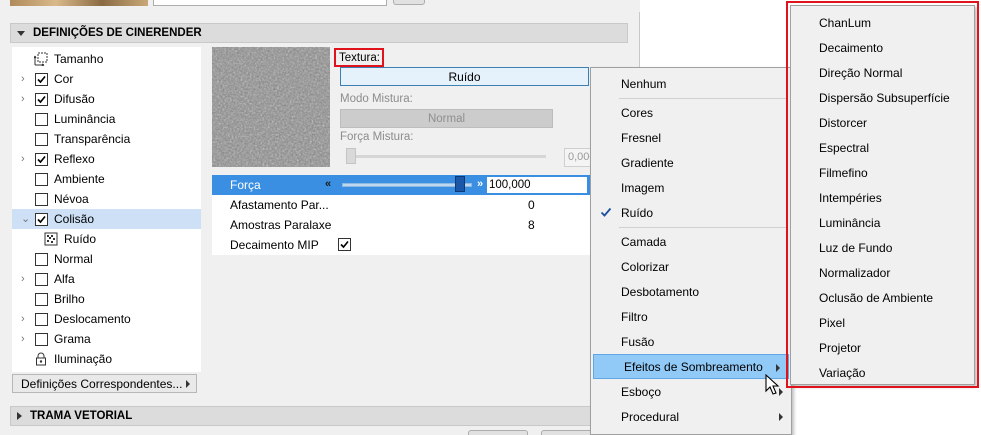  Describe the element at coordinates (106, 59) in the screenshot. I see `channel-item: Tamanho` at that location.